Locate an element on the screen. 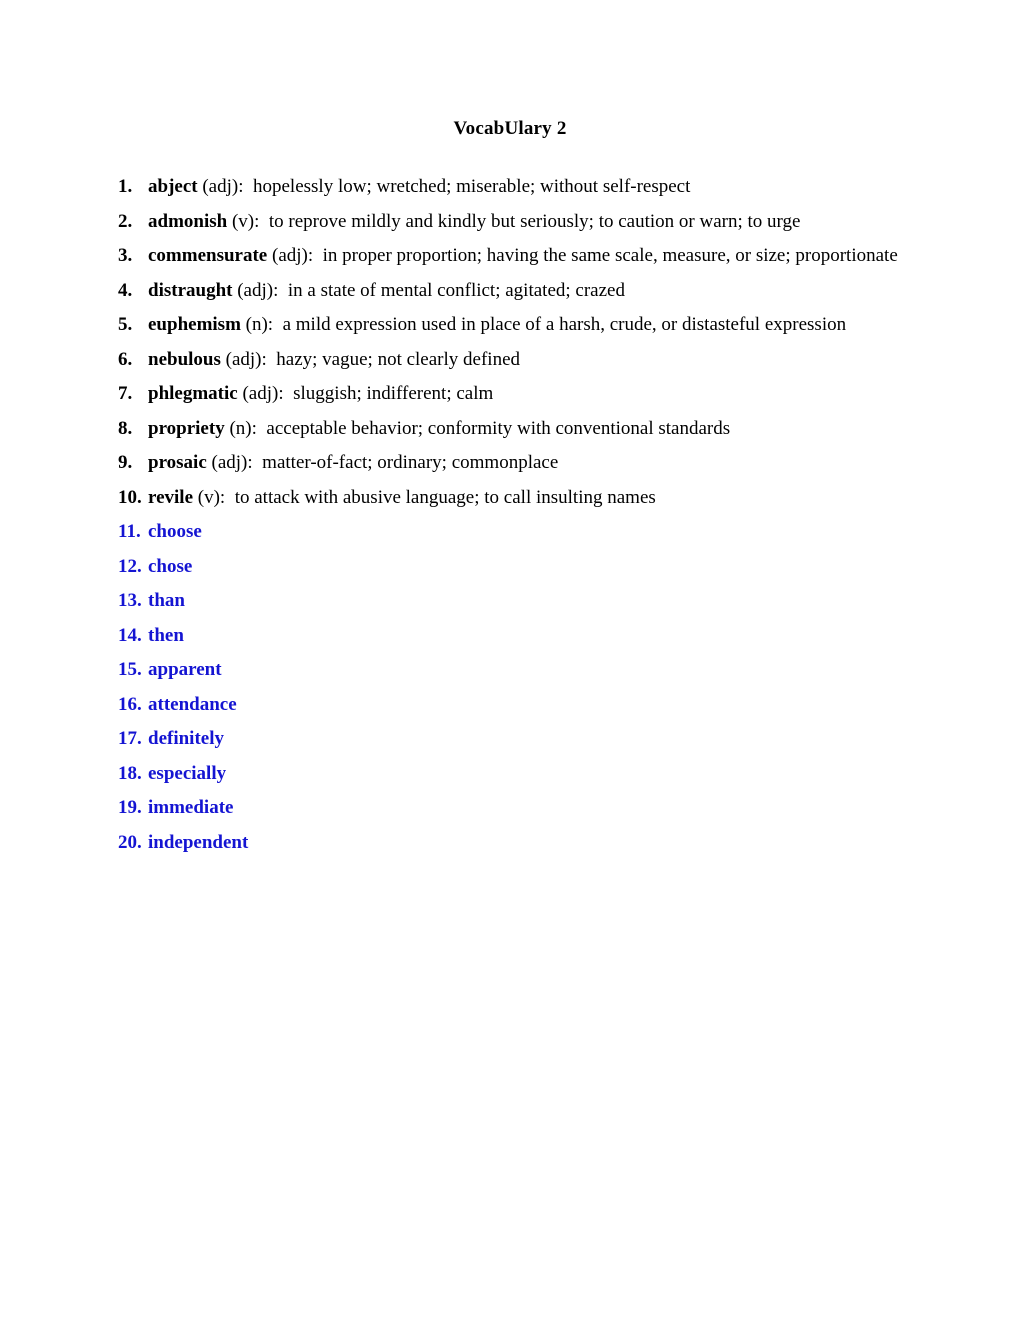 This screenshot has width=1020, height=1320. vocab-item-number: 1. is located at coordinates (125, 186).